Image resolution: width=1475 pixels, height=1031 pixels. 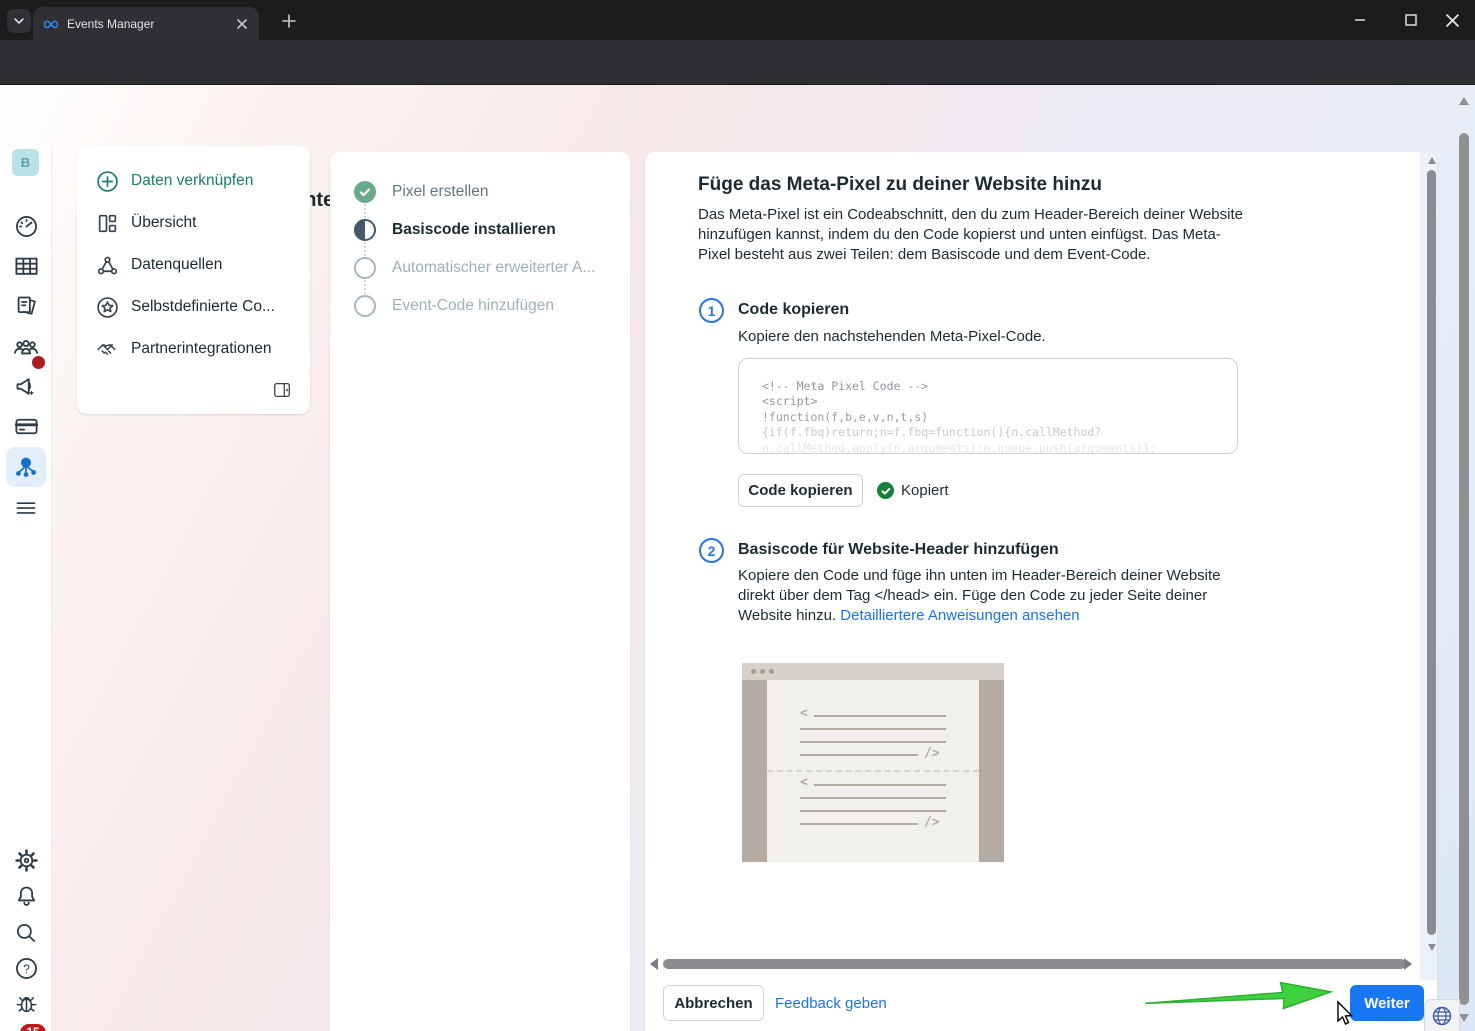 I want to click on detailed-instructions-link: Detailliertere Anweisungen ansehen, so click(x=959, y=615).